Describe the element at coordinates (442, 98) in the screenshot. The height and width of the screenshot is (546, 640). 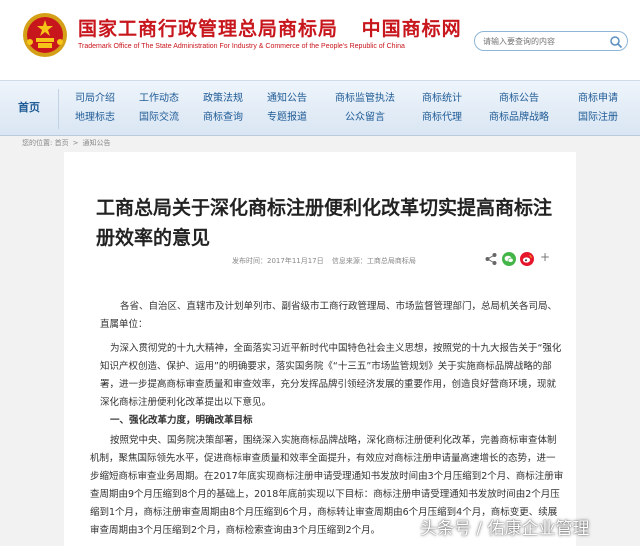
I see `nav-item-statistics: 商标统计` at that location.